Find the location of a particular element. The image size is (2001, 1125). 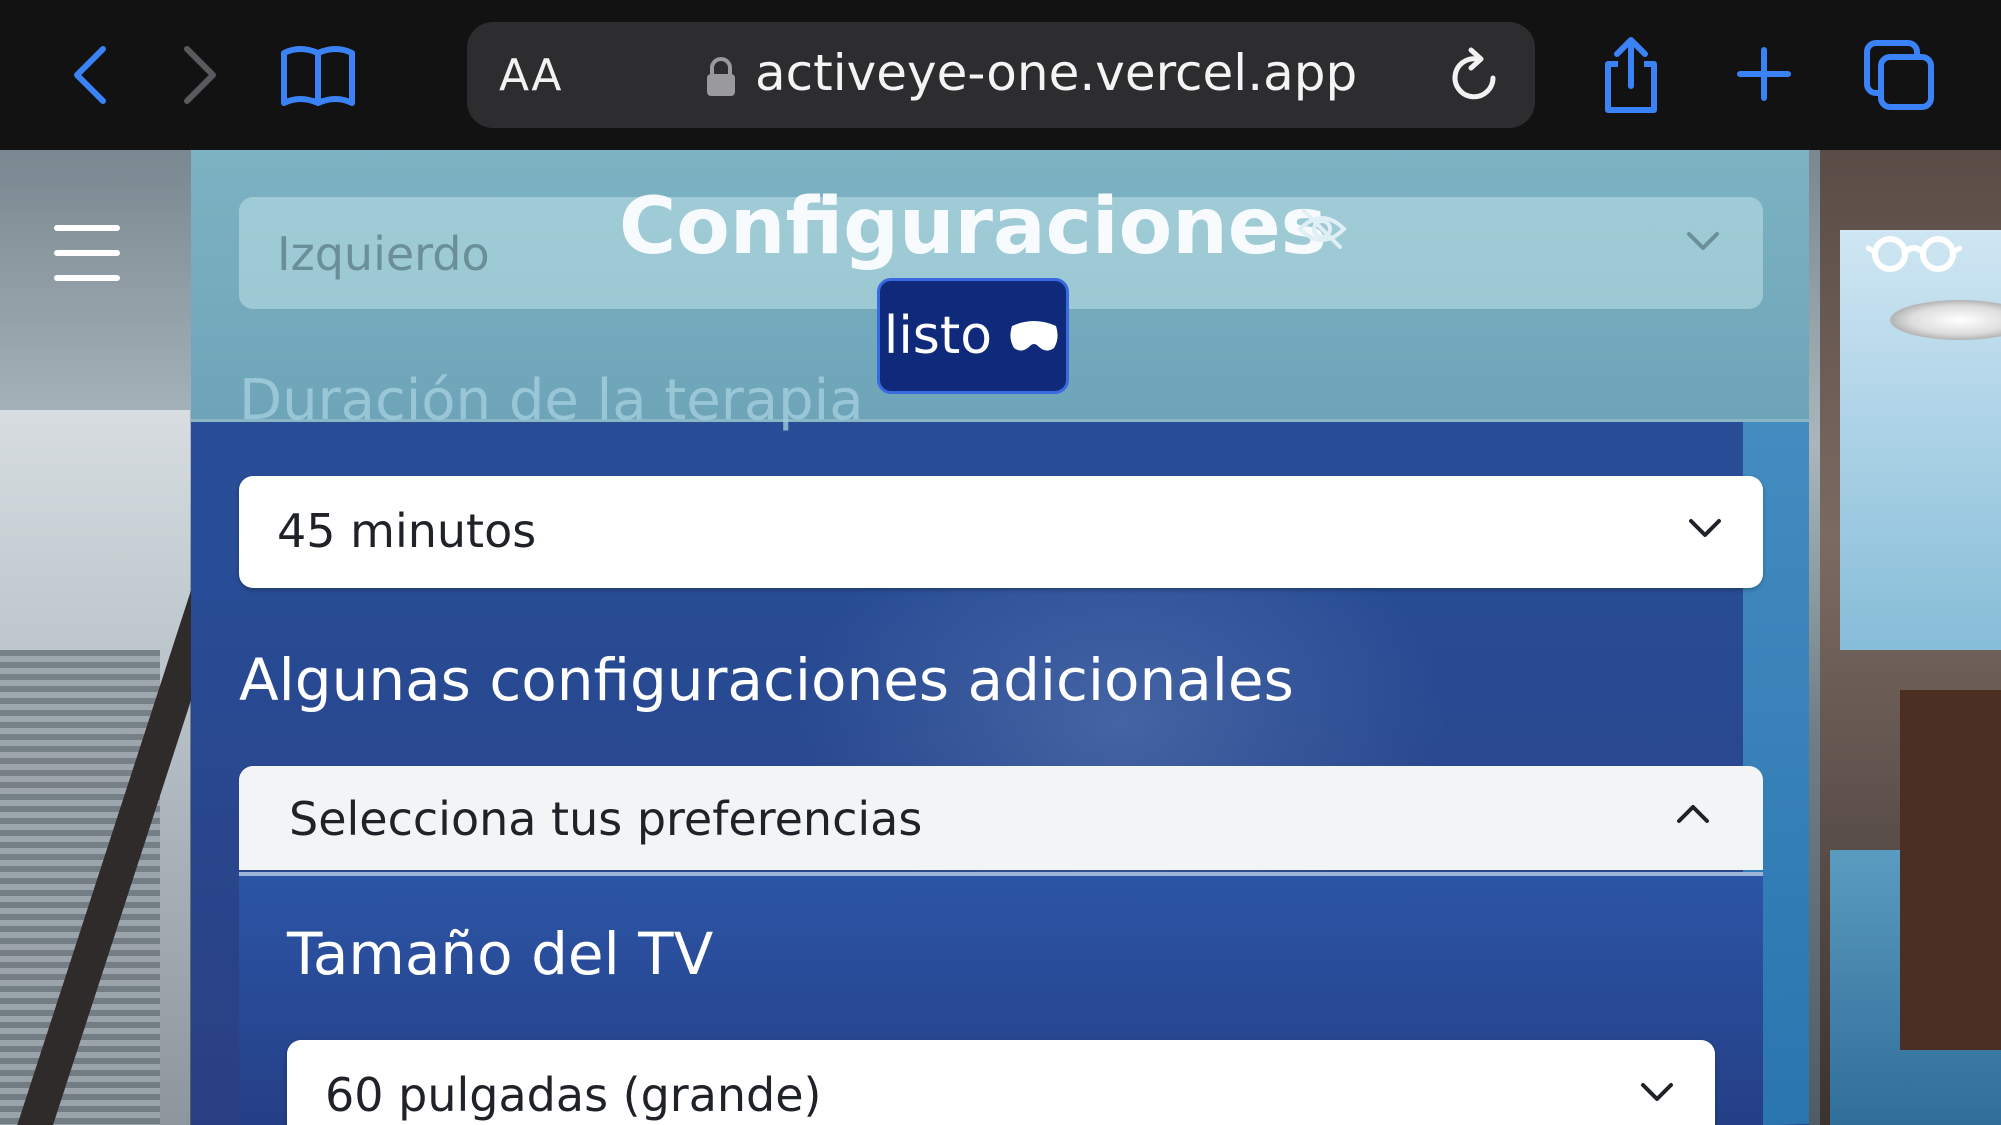

tabs-button is located at coordinates (1899, 75).